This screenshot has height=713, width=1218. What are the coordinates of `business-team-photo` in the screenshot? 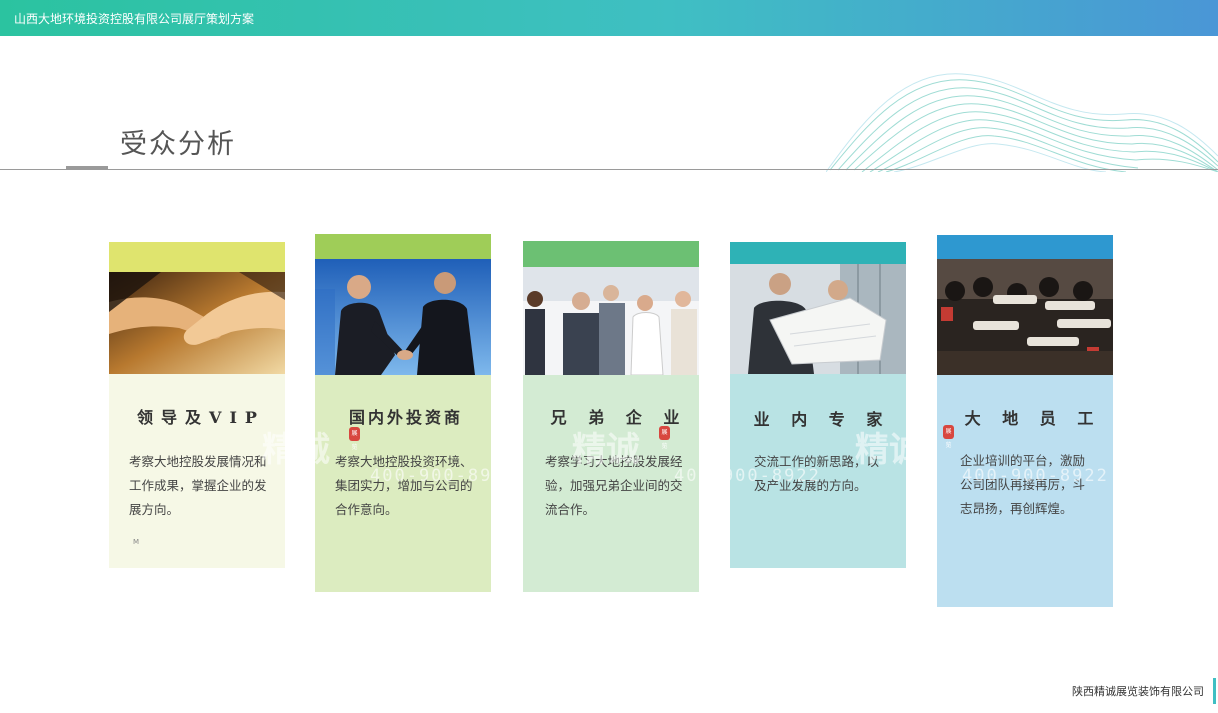 It's located at (611, 321).